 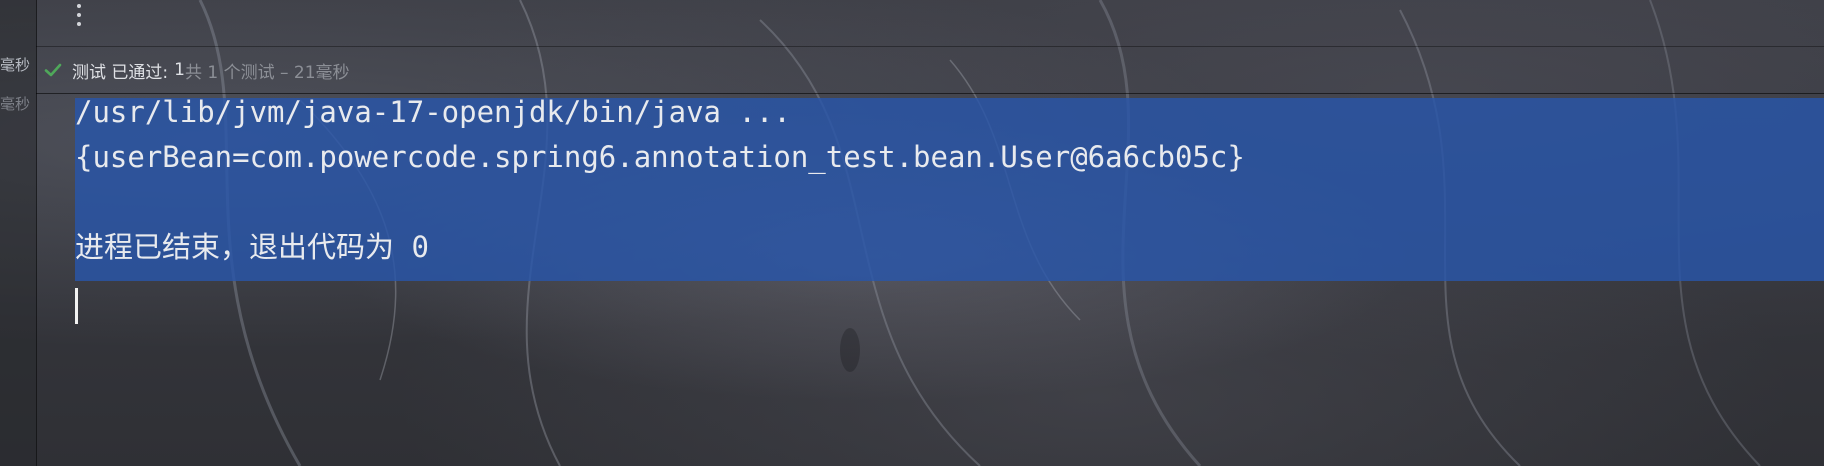 I want to click on test-status-summary: 测试 已通过:, so click(x=120, y=72).